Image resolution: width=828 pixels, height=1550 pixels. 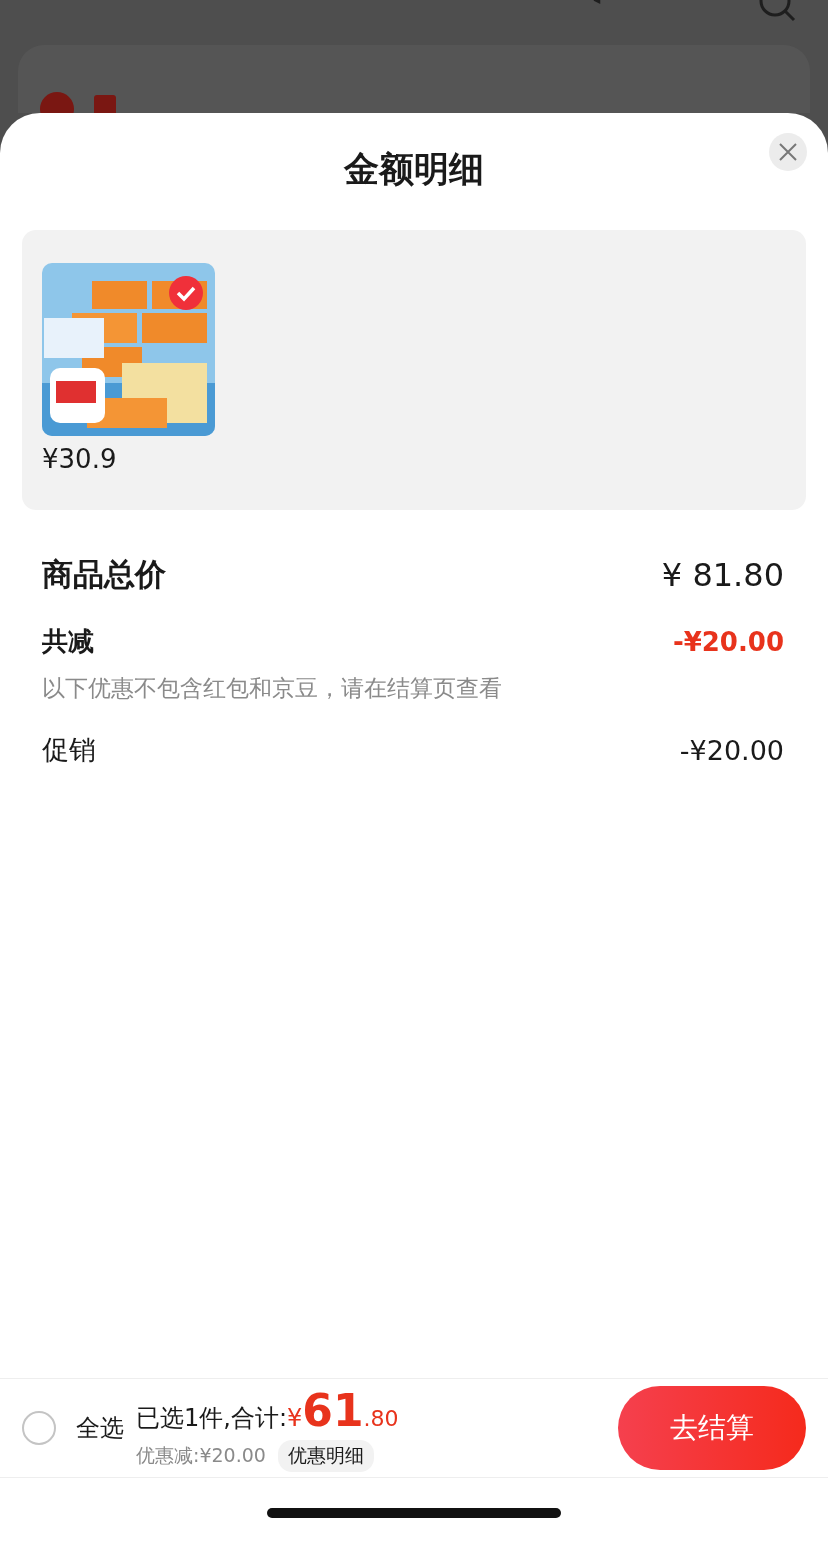 What do you see at coordinates (295, 1417) in the screenshot?
I see `currency-symbol: ¥` at bounding box center [295, 1417].